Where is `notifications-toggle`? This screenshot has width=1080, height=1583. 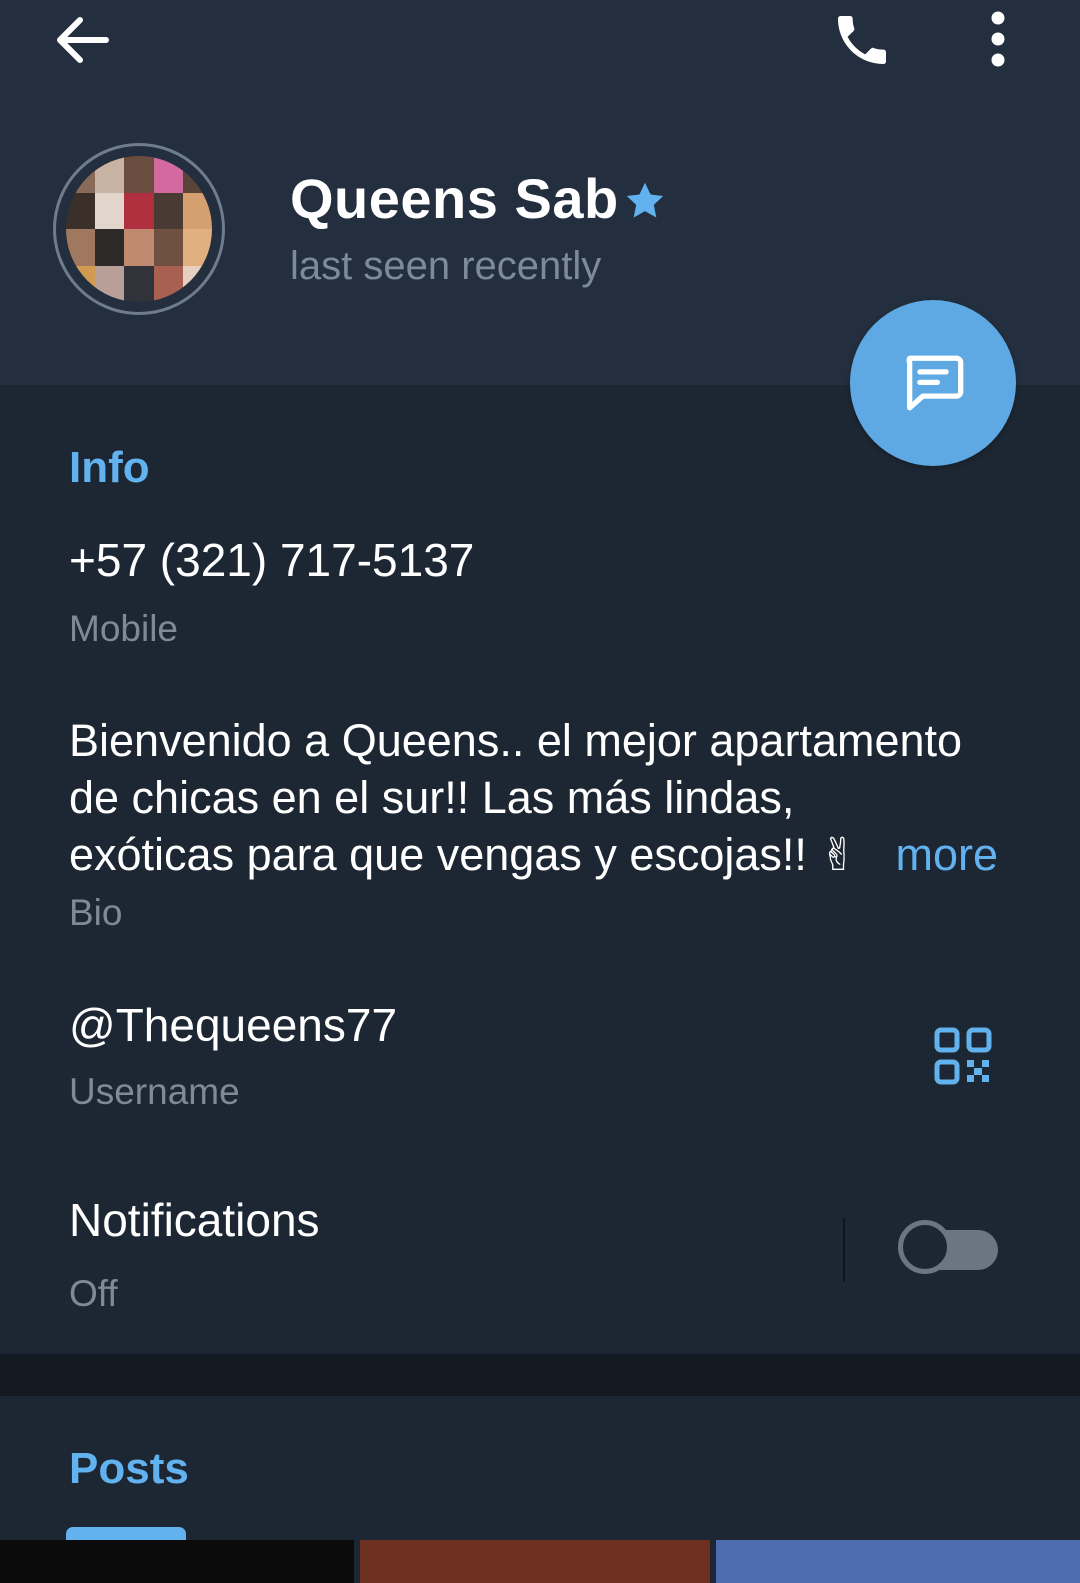 notifications-toggle is located at coordinates (950, 1250).